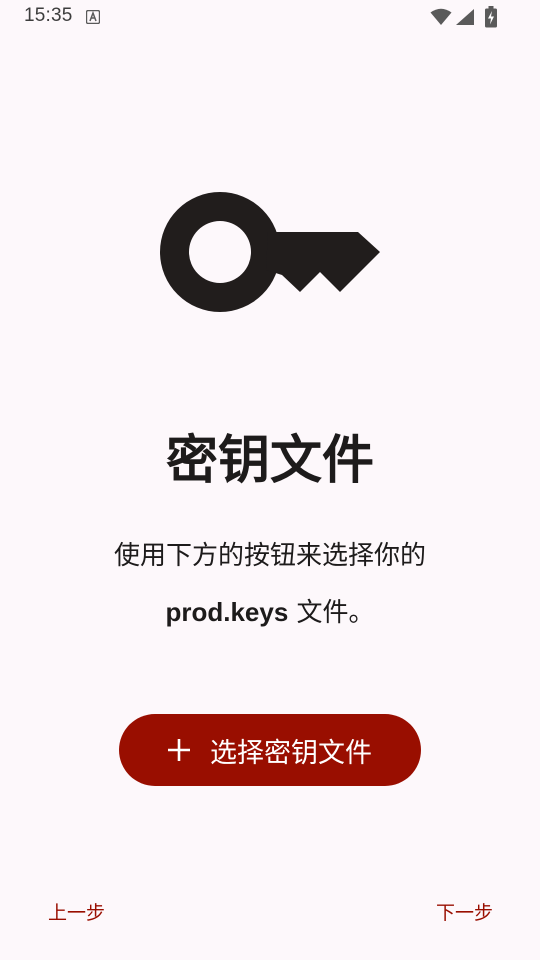 This screenshot has height=960, width=540. What do you see at coordinates (93, 17) in the screenshot?
I see `keyboard-a-icon` at bounding box center [93, 17].